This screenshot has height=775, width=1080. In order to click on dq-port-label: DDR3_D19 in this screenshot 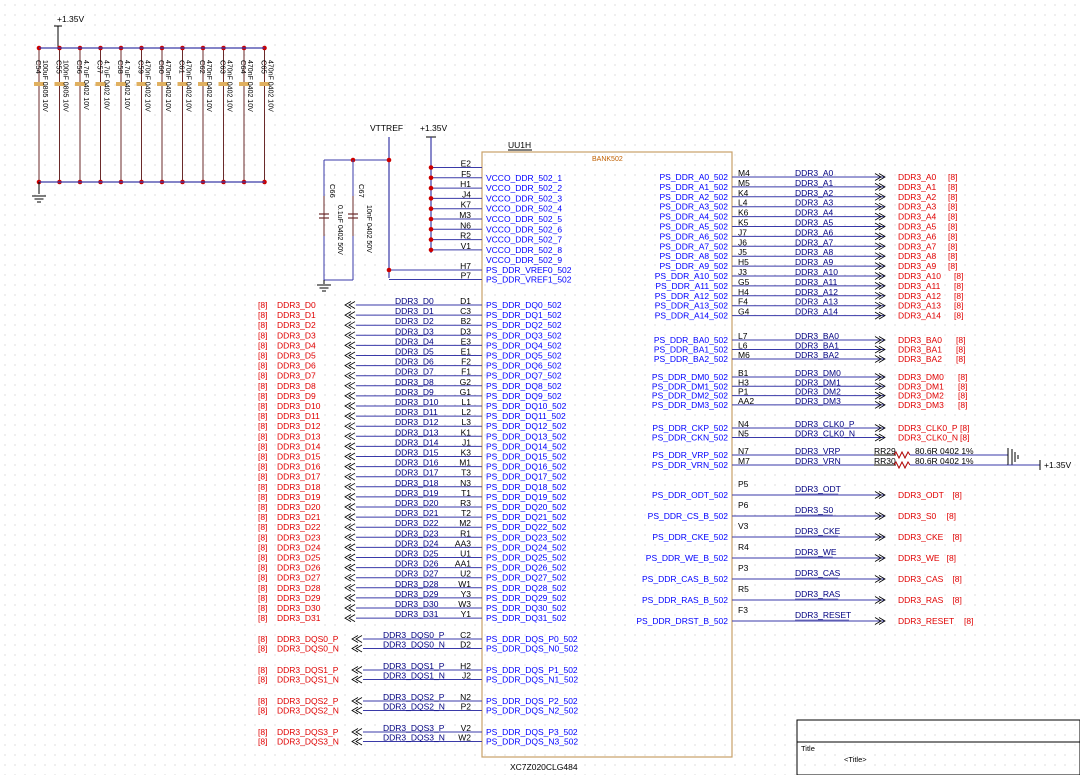, I will do `click(299, 497)`.